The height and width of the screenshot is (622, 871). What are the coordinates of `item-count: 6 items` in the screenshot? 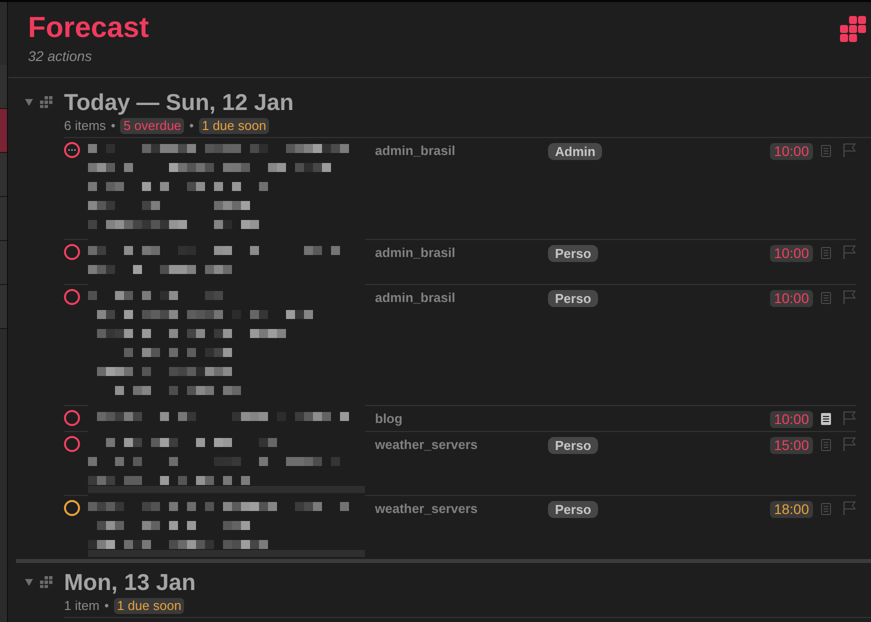 It's located at (85, 126).